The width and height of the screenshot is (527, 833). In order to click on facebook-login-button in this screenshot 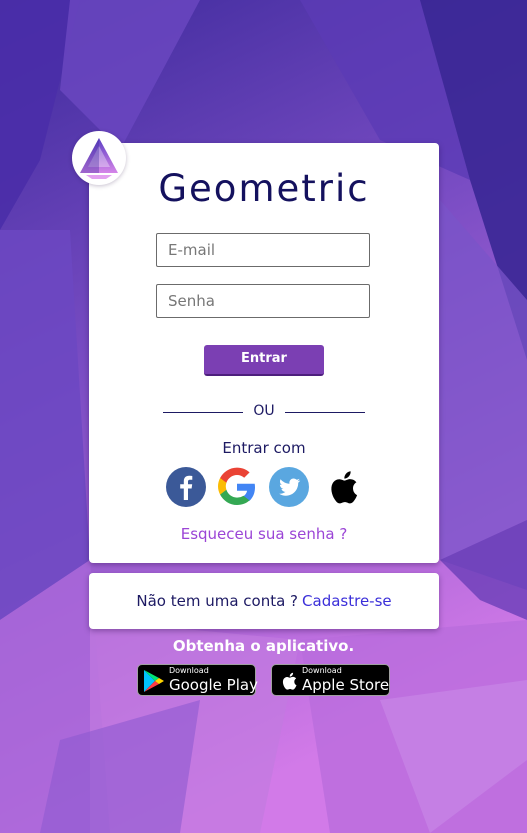, I will do `click(186, 487)`.